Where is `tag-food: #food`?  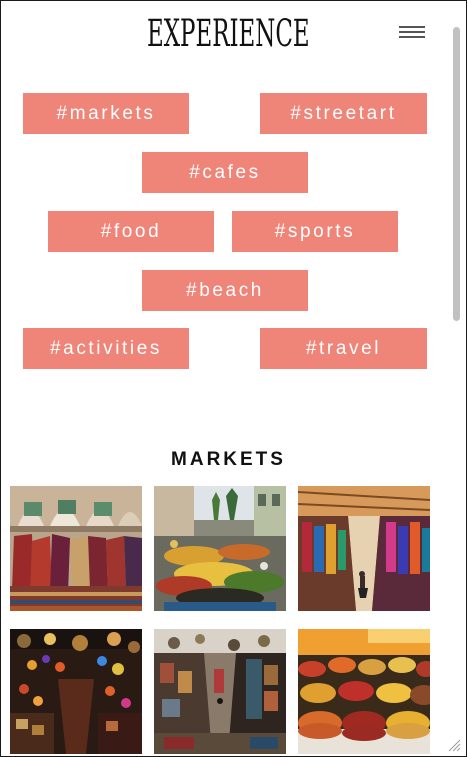
tag-food: #food is located at coordinates (131, 231).